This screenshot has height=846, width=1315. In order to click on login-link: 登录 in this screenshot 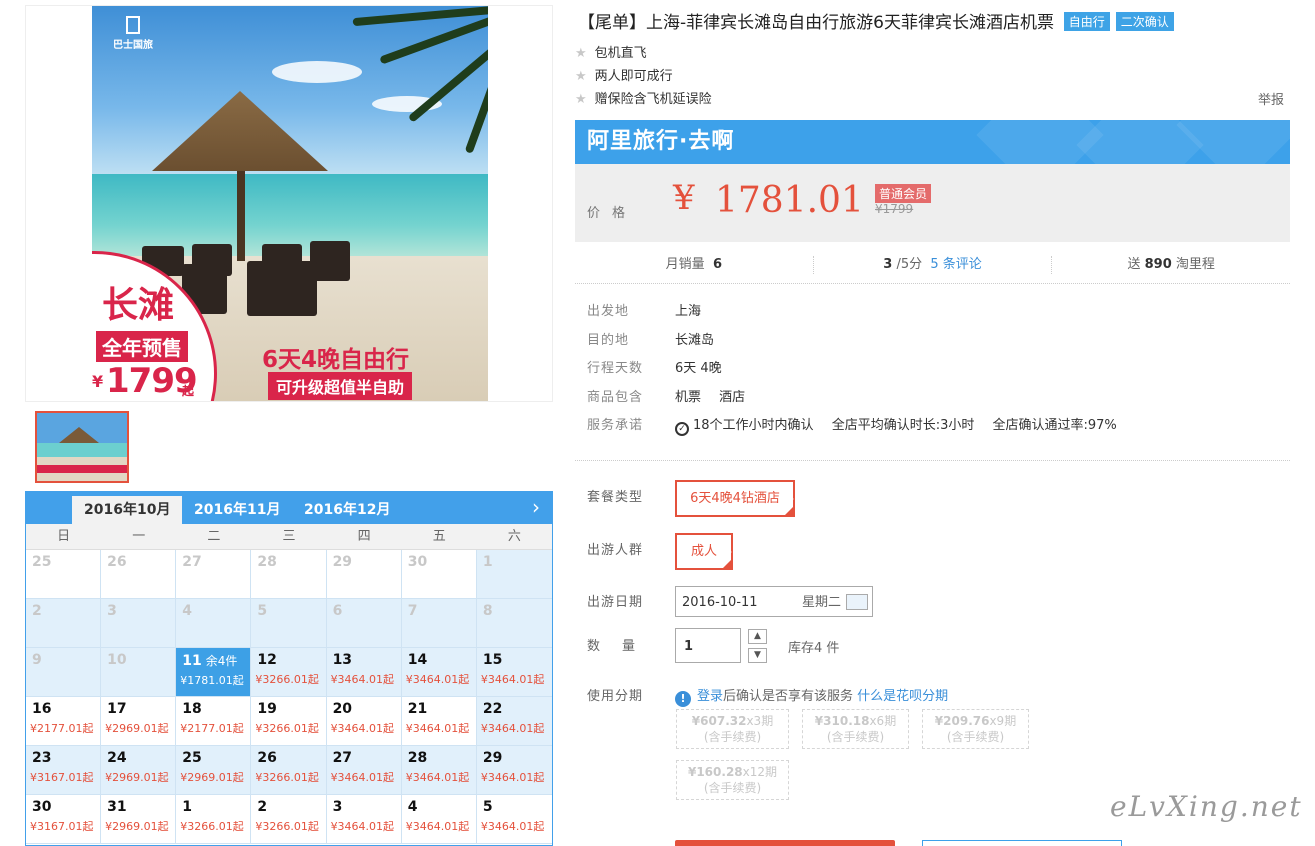, I will do `click(710, 696)`.